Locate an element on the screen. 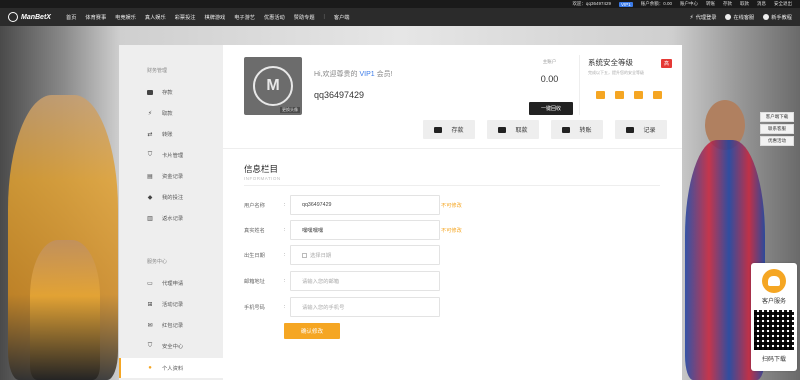 This screenshot has width=800, height=380. support-agent-icon is located at coordinates (774, 281).